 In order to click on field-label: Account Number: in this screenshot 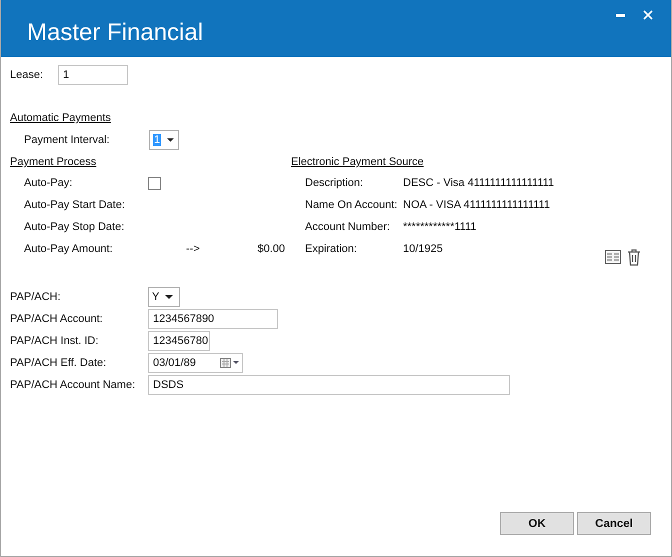, I will do `click(347, 227)`.